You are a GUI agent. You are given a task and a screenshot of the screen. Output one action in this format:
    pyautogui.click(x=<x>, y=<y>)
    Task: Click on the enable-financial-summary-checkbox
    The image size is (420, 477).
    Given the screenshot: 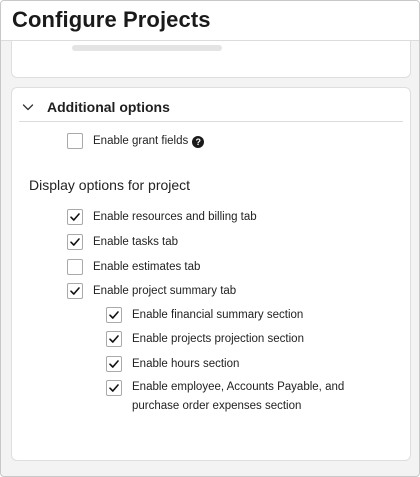 What is the action you would take?
    pyautogui.click(x=114, y=315)
    